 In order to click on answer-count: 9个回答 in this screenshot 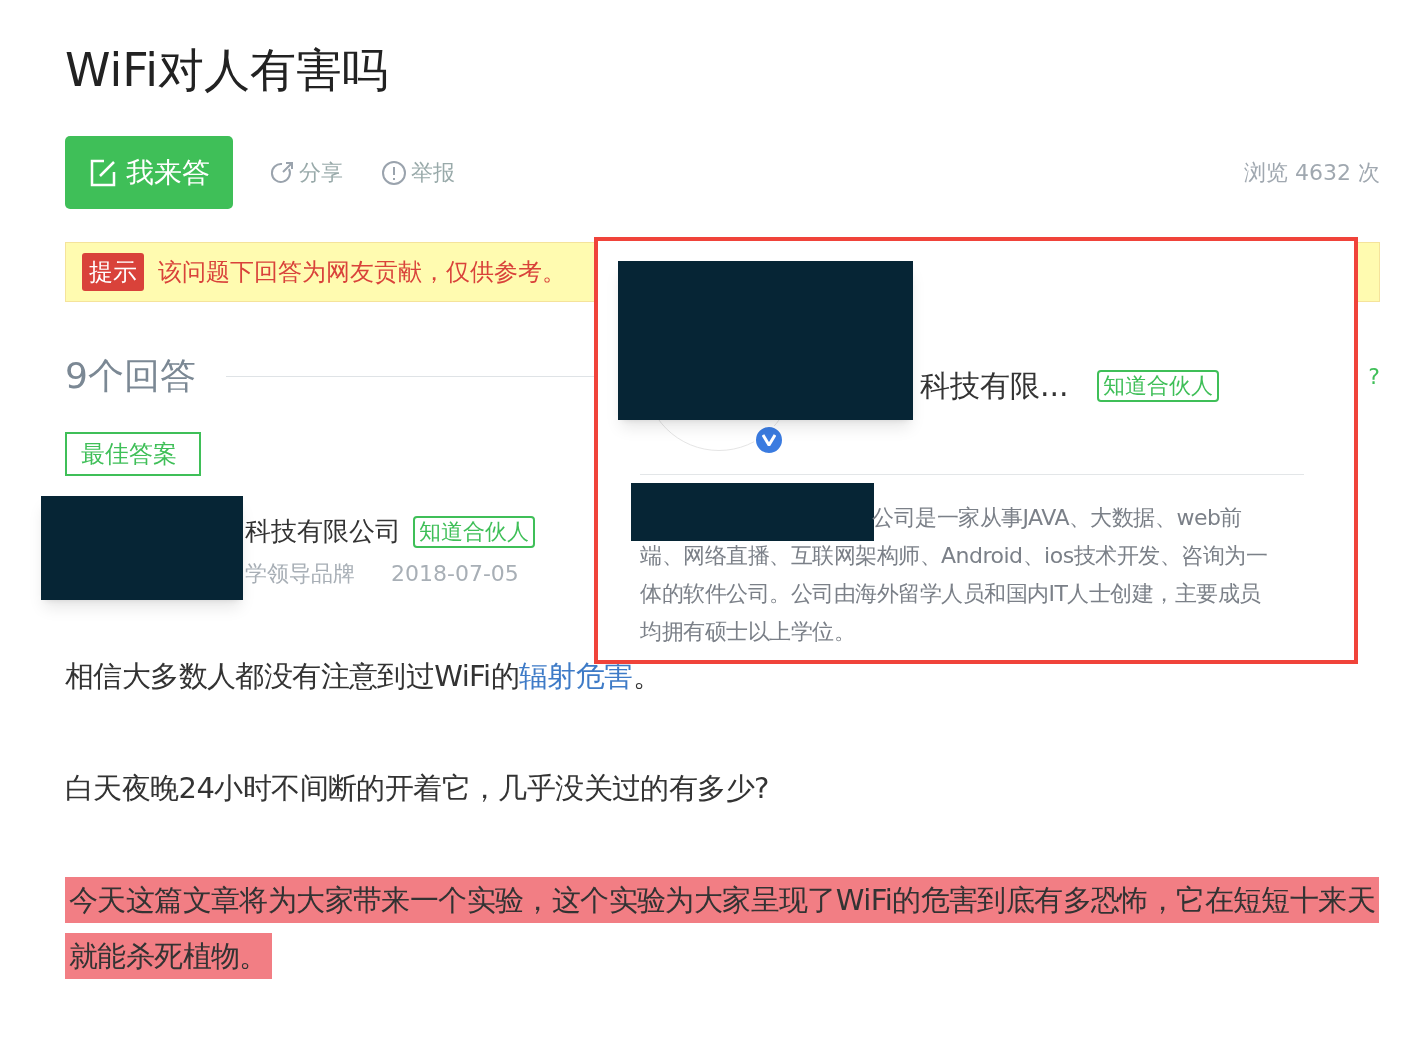, I will do `click(130, 376)`.